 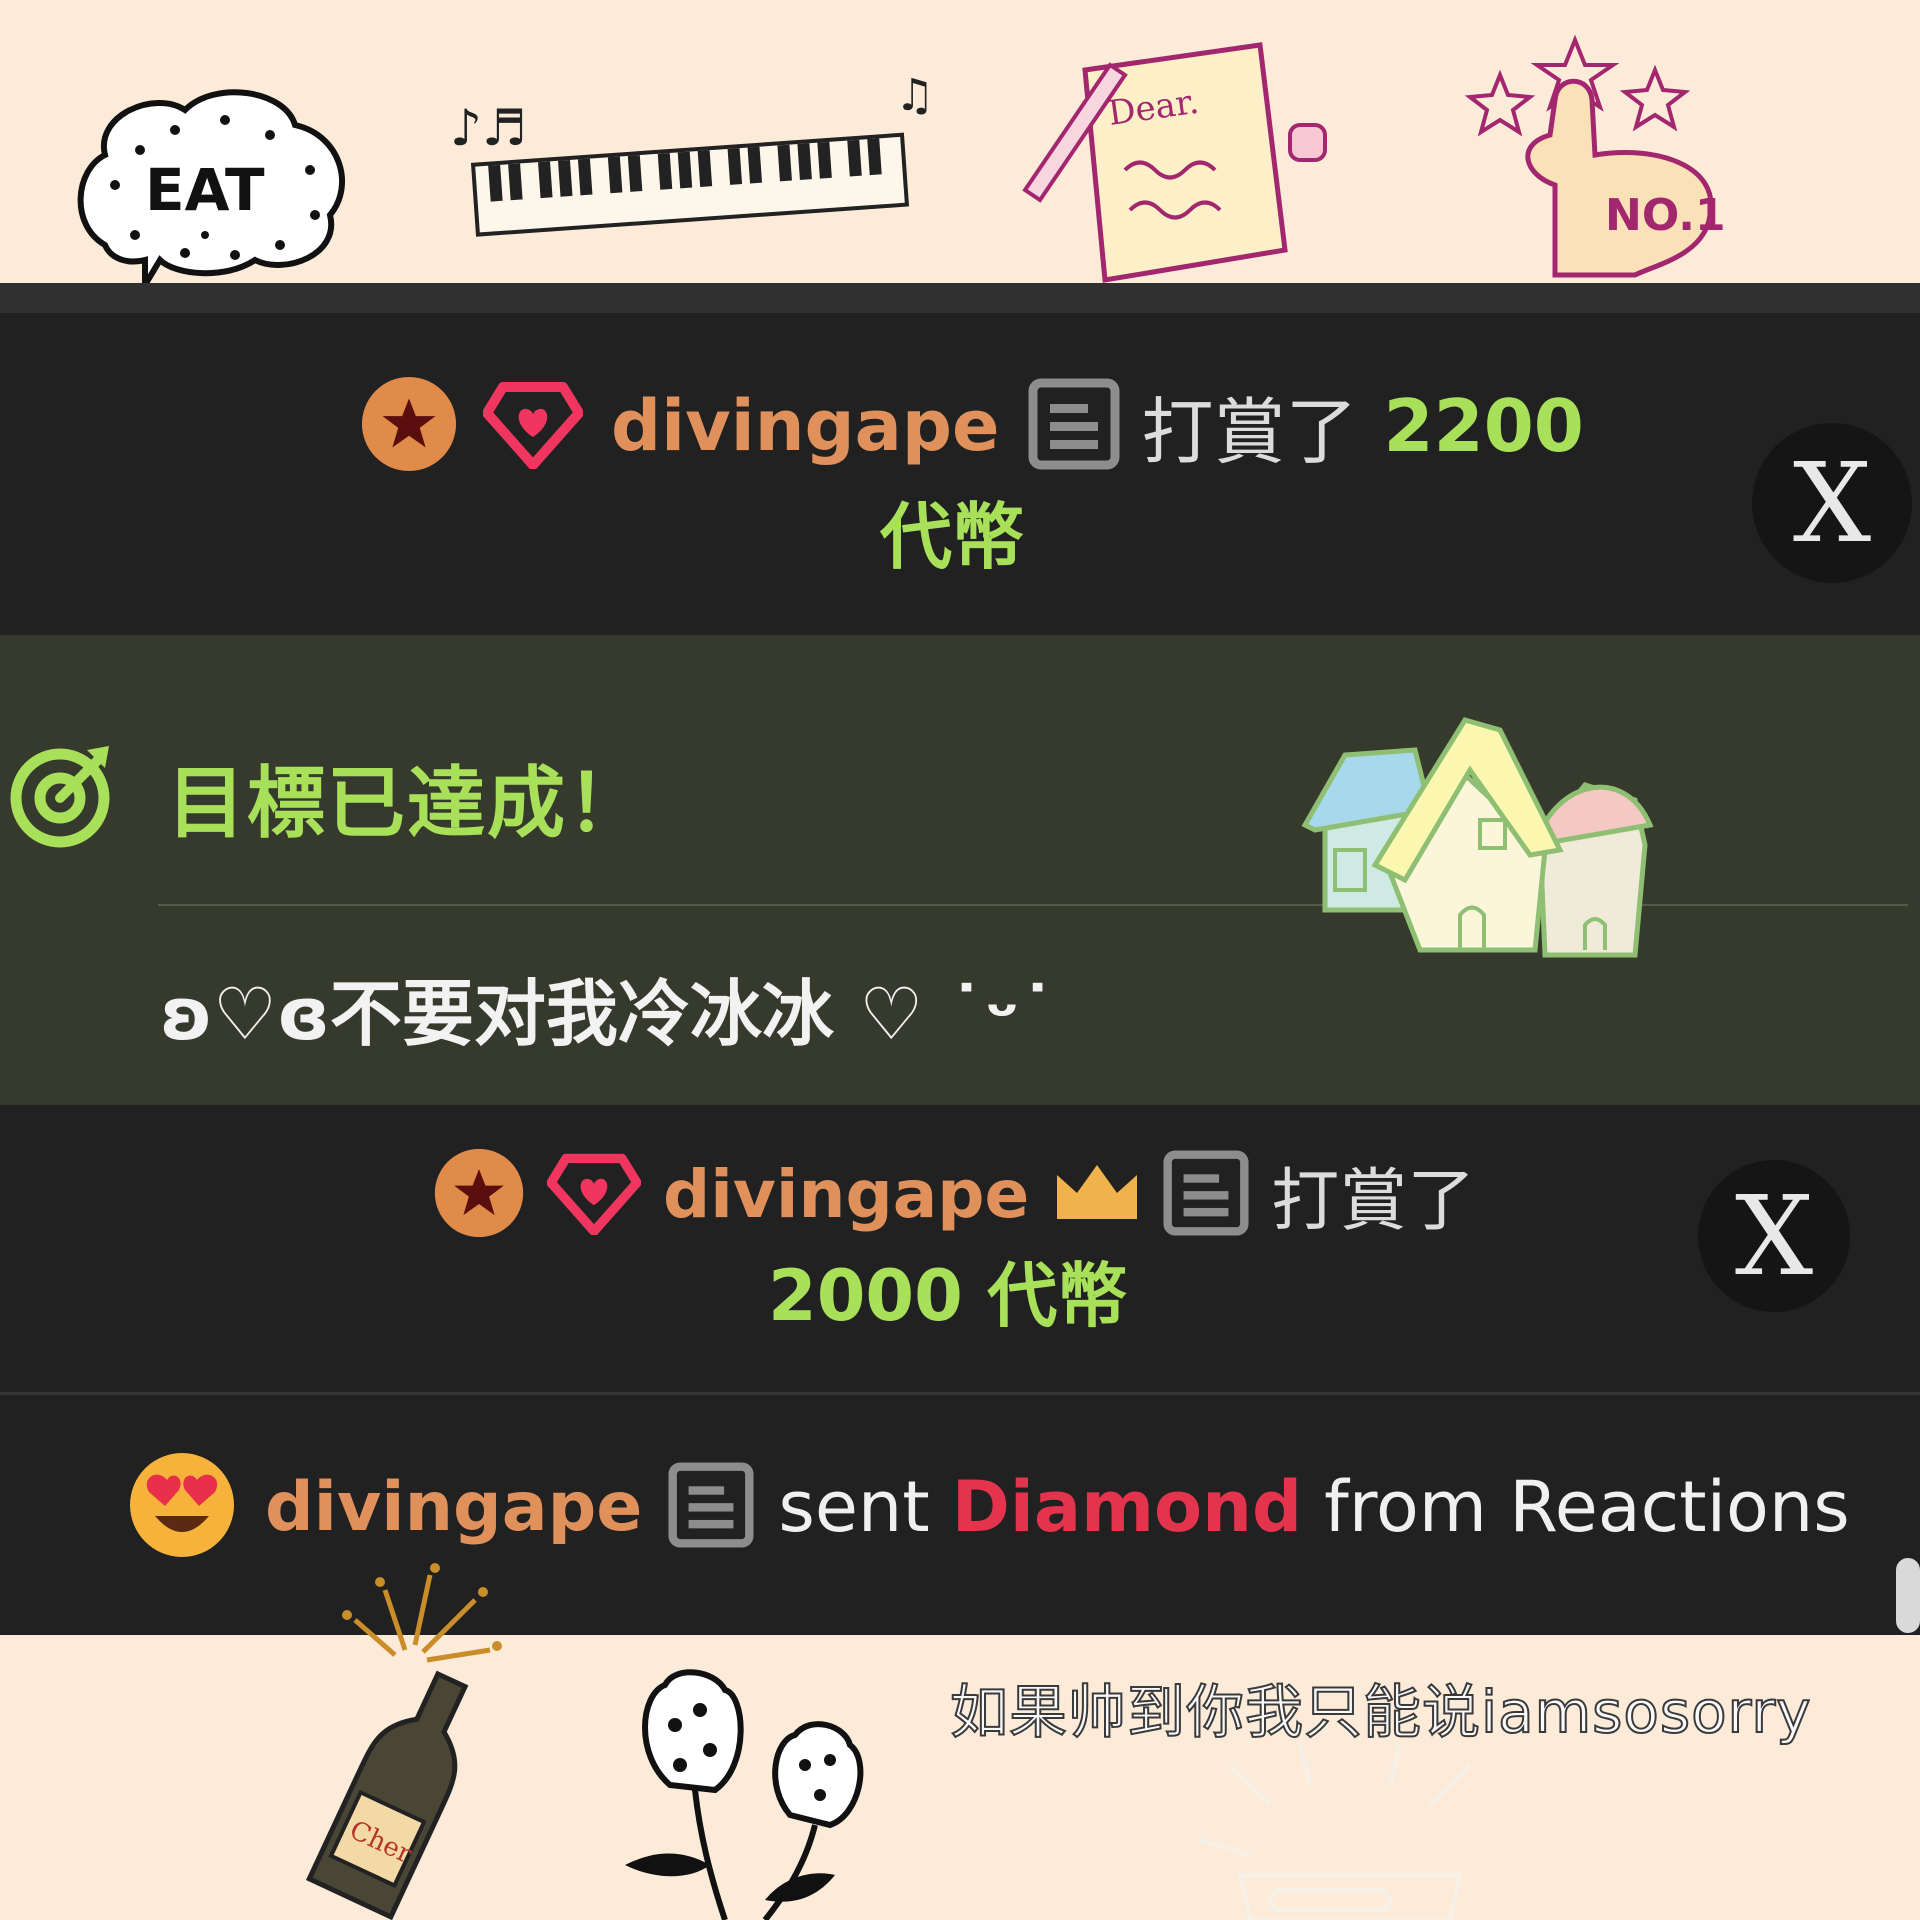 What do you see at coordinates (1355, 1832) in the screenshot?
I see `doodle-cup-sticker` at bounding box center [1355, 1832].